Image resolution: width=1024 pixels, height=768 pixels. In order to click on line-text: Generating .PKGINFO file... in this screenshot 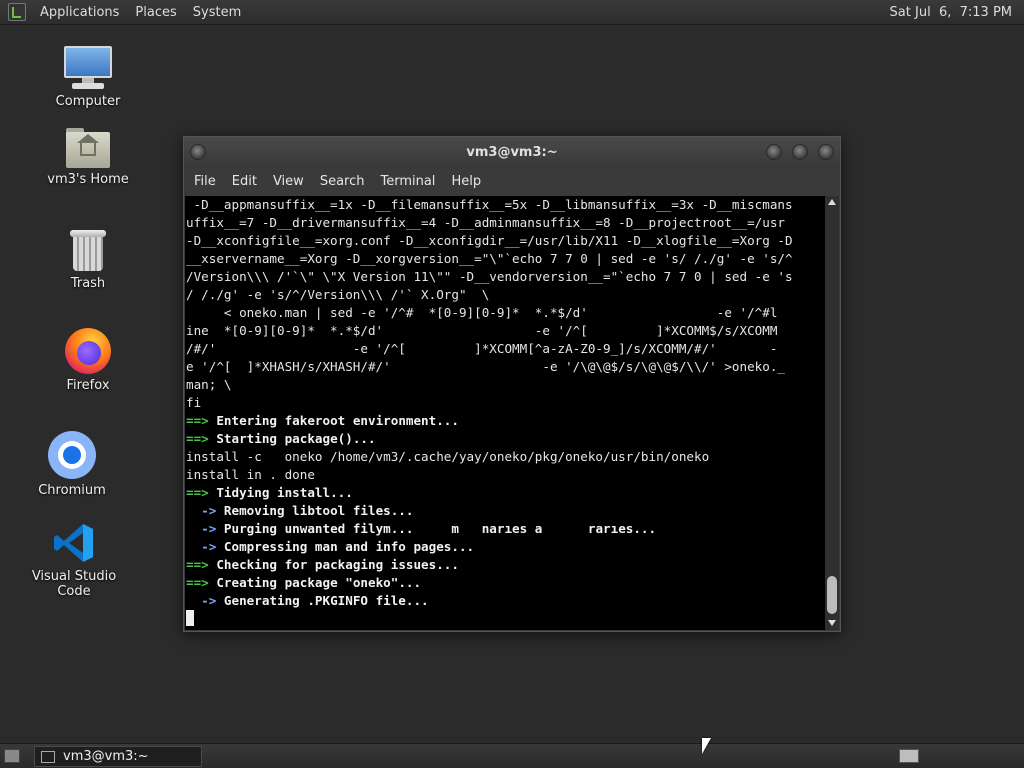, I will do `click(326, 600)`.